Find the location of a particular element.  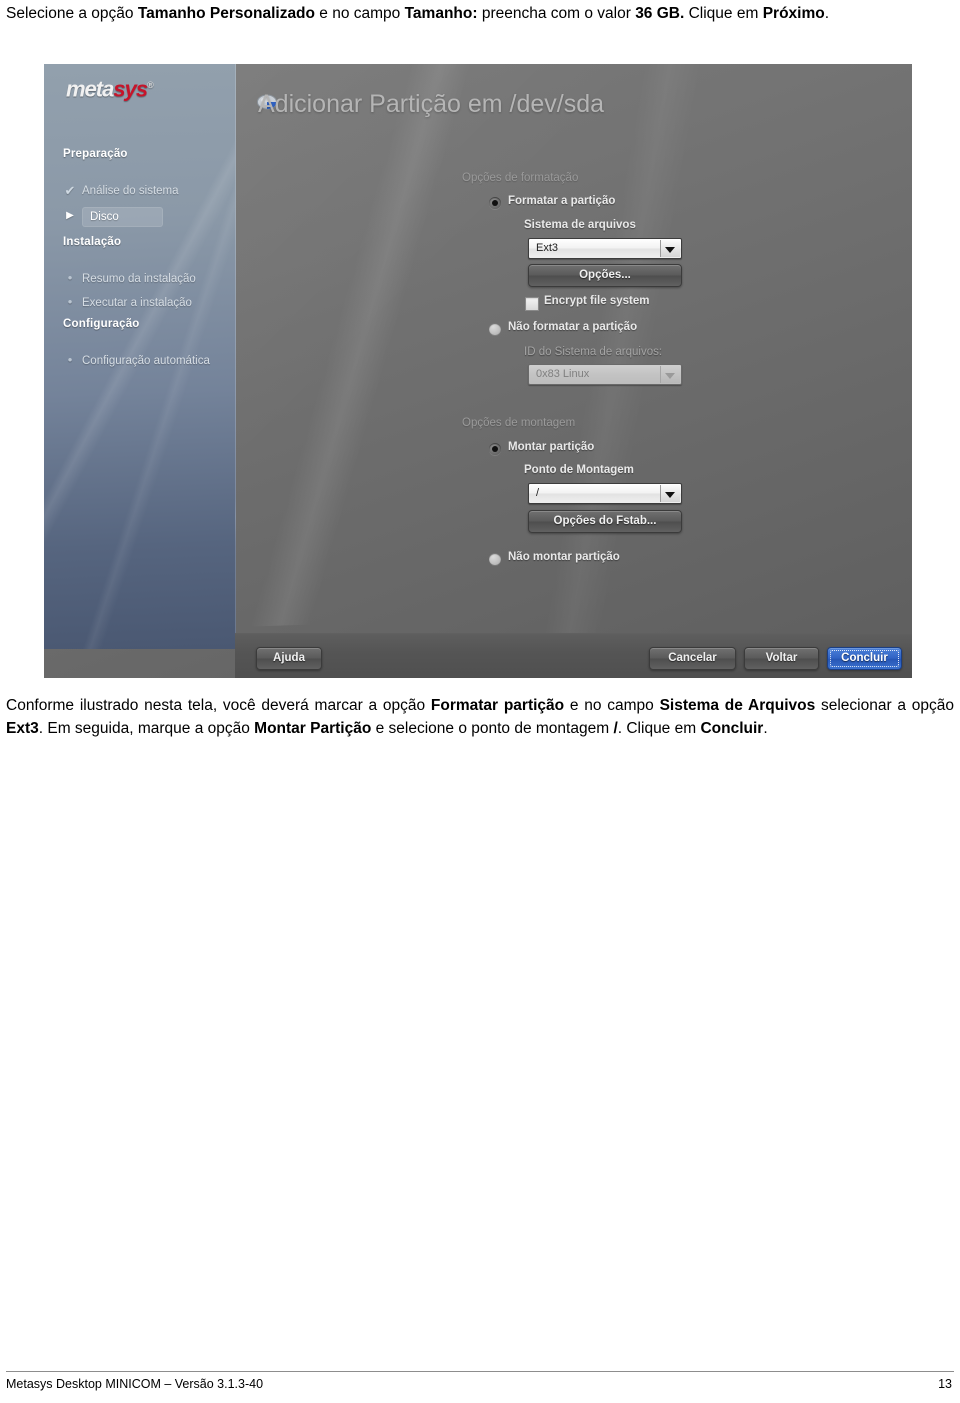

play-arrow-icon: ▶ is located at coordinates (70, 215).